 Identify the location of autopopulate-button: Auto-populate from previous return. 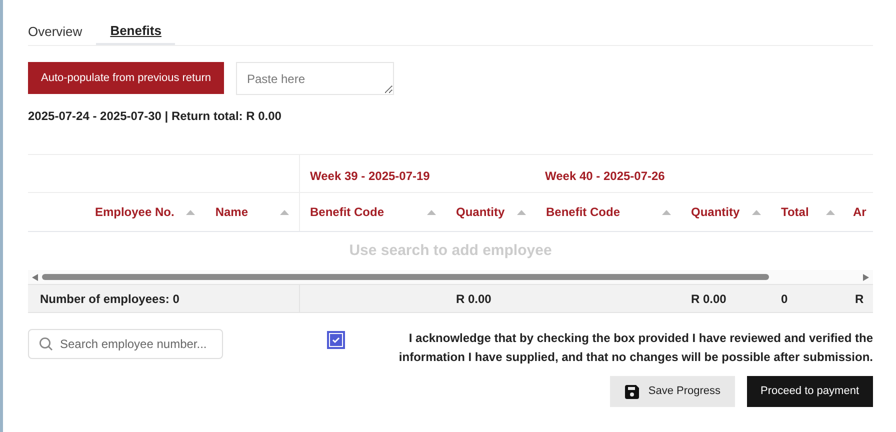
(126, 78).